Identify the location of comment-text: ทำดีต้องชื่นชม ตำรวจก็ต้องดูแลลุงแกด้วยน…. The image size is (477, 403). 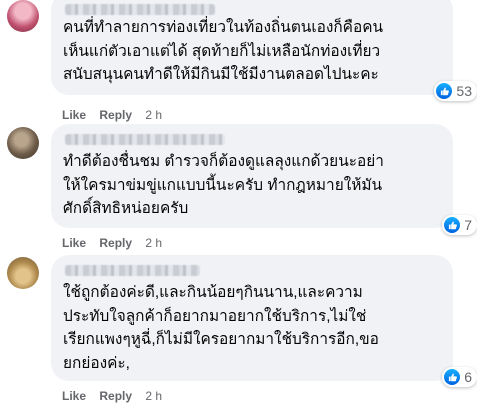
(223, 185).